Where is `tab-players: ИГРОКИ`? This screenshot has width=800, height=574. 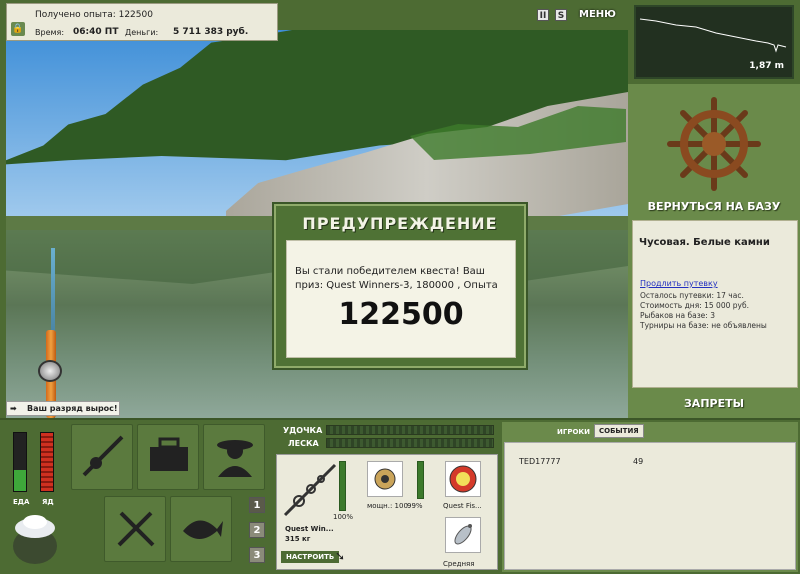 tab-players: ИГРОКИ is located at coordinates (573, 432).